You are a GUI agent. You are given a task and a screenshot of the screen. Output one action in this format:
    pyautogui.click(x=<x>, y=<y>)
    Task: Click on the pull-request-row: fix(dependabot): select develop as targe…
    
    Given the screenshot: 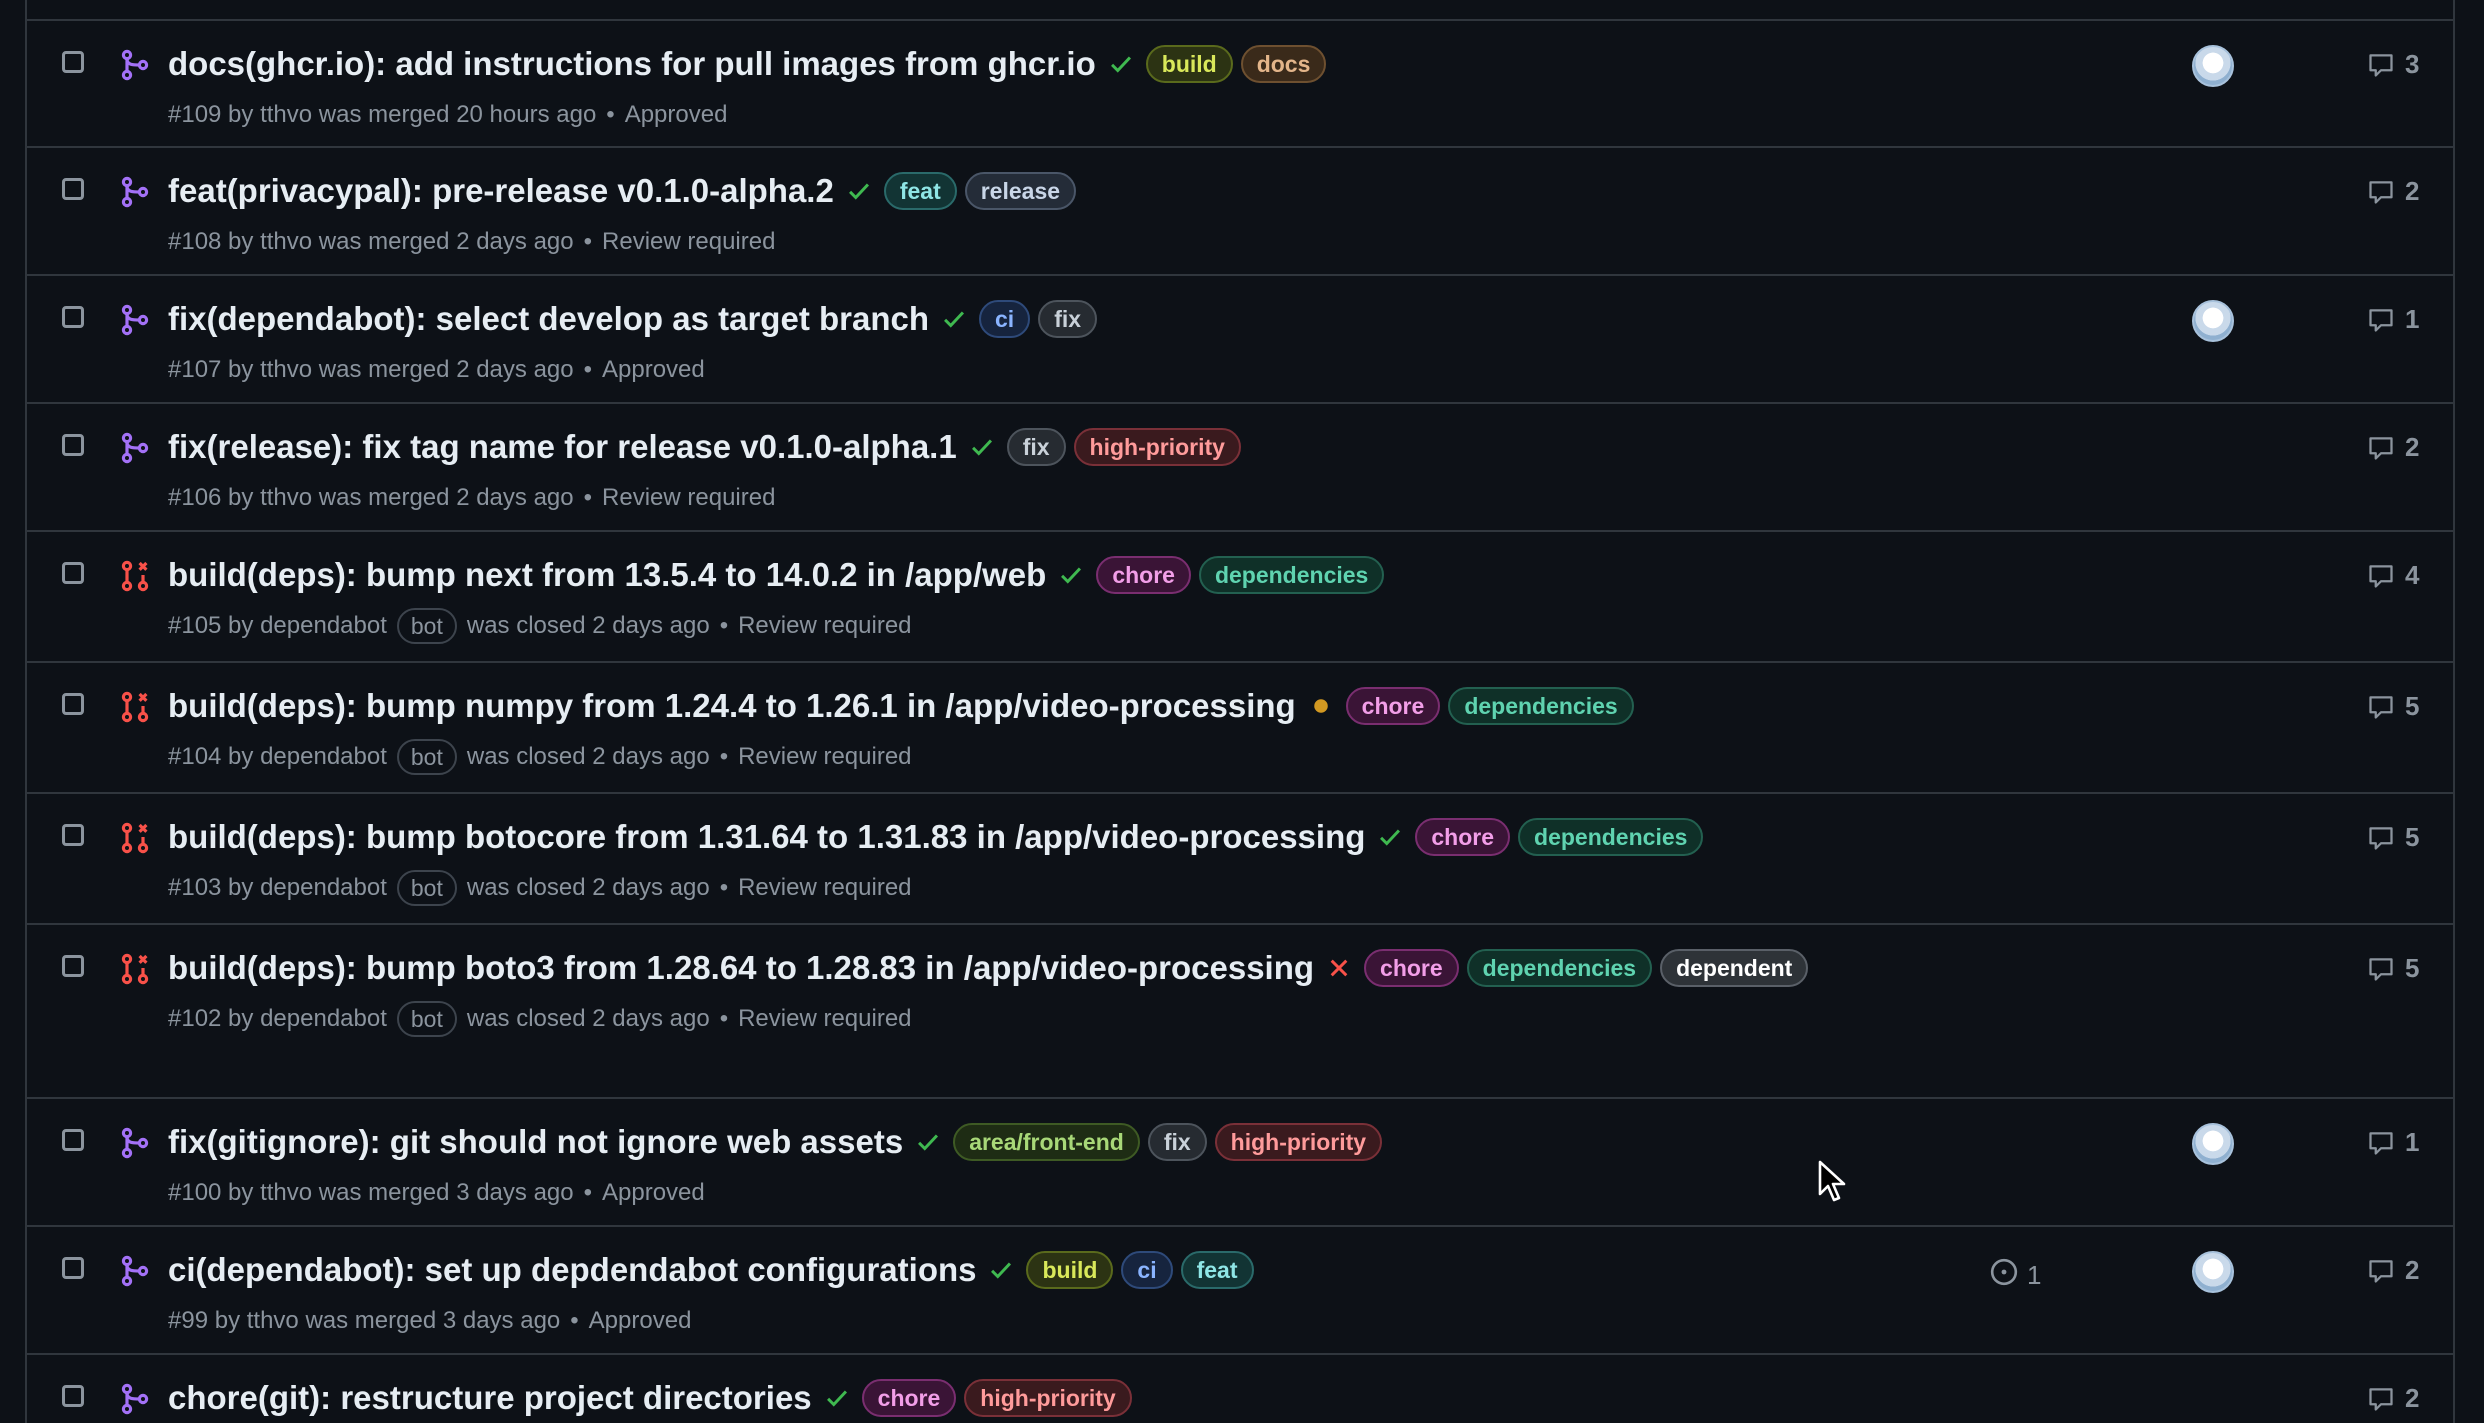 What is the action you would take?
    pyautogui.click(x=1240, y=340)
    